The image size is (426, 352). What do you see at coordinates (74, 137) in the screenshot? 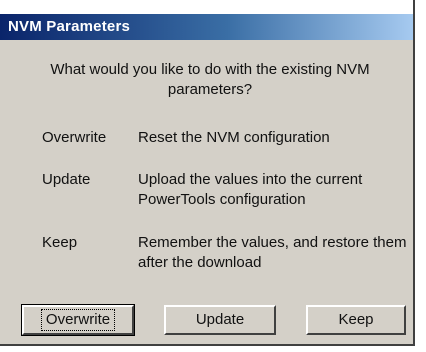
I see `option-overwrite-name: Overwrite` at bounding box center [74, 137].